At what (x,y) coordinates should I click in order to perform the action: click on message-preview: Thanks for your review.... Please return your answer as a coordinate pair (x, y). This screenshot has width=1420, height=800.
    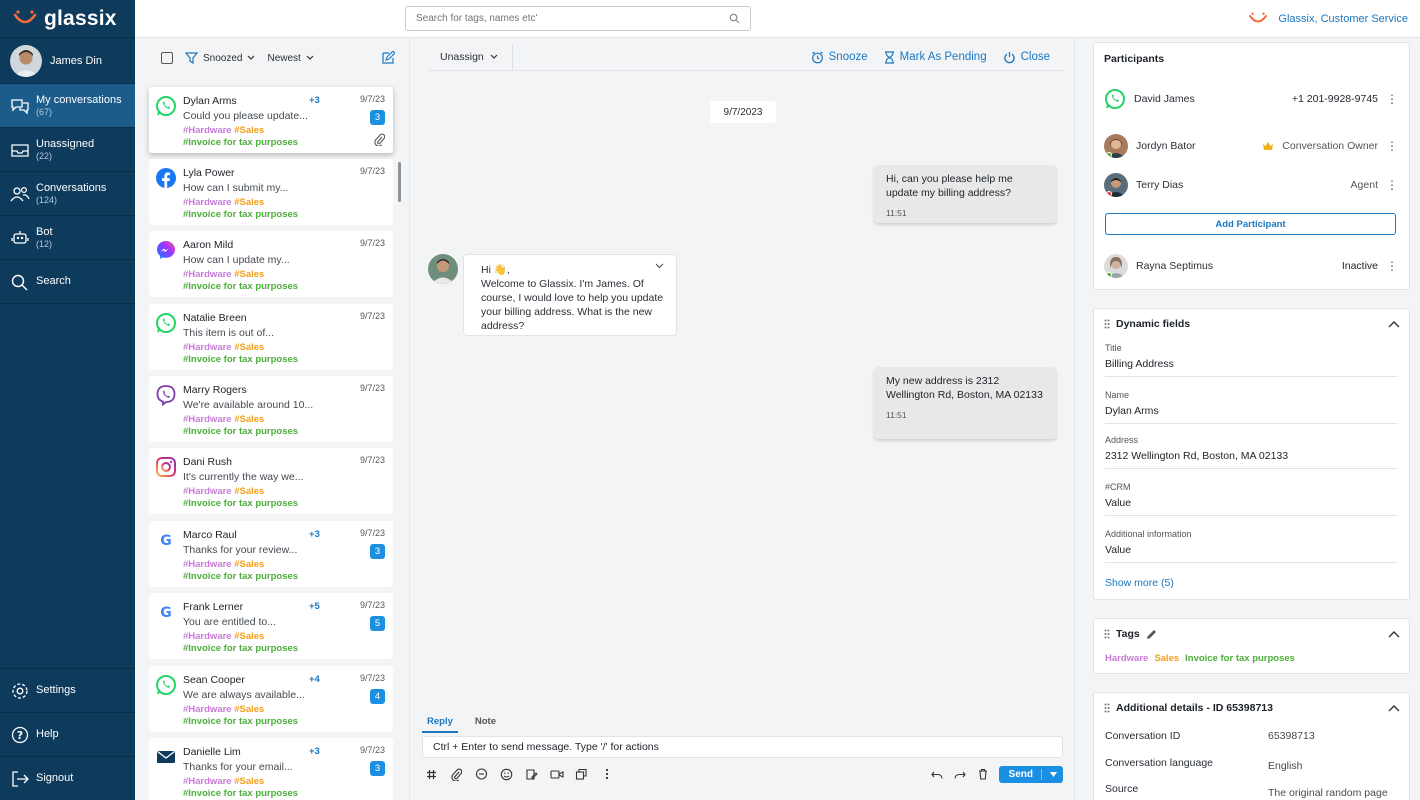
    Looking at the image, I should click on (240, 550).